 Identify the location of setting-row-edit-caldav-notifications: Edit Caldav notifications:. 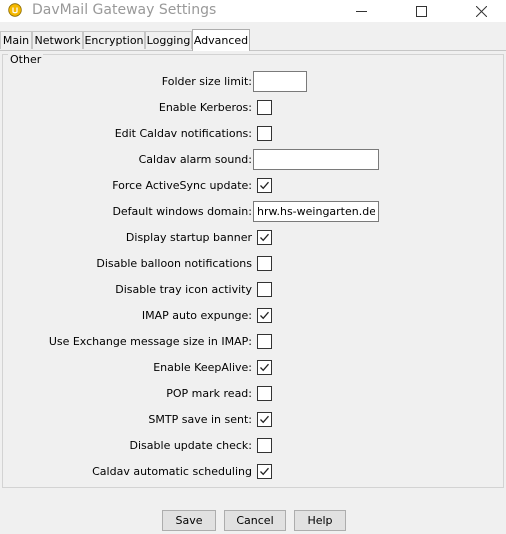
(253, 134).